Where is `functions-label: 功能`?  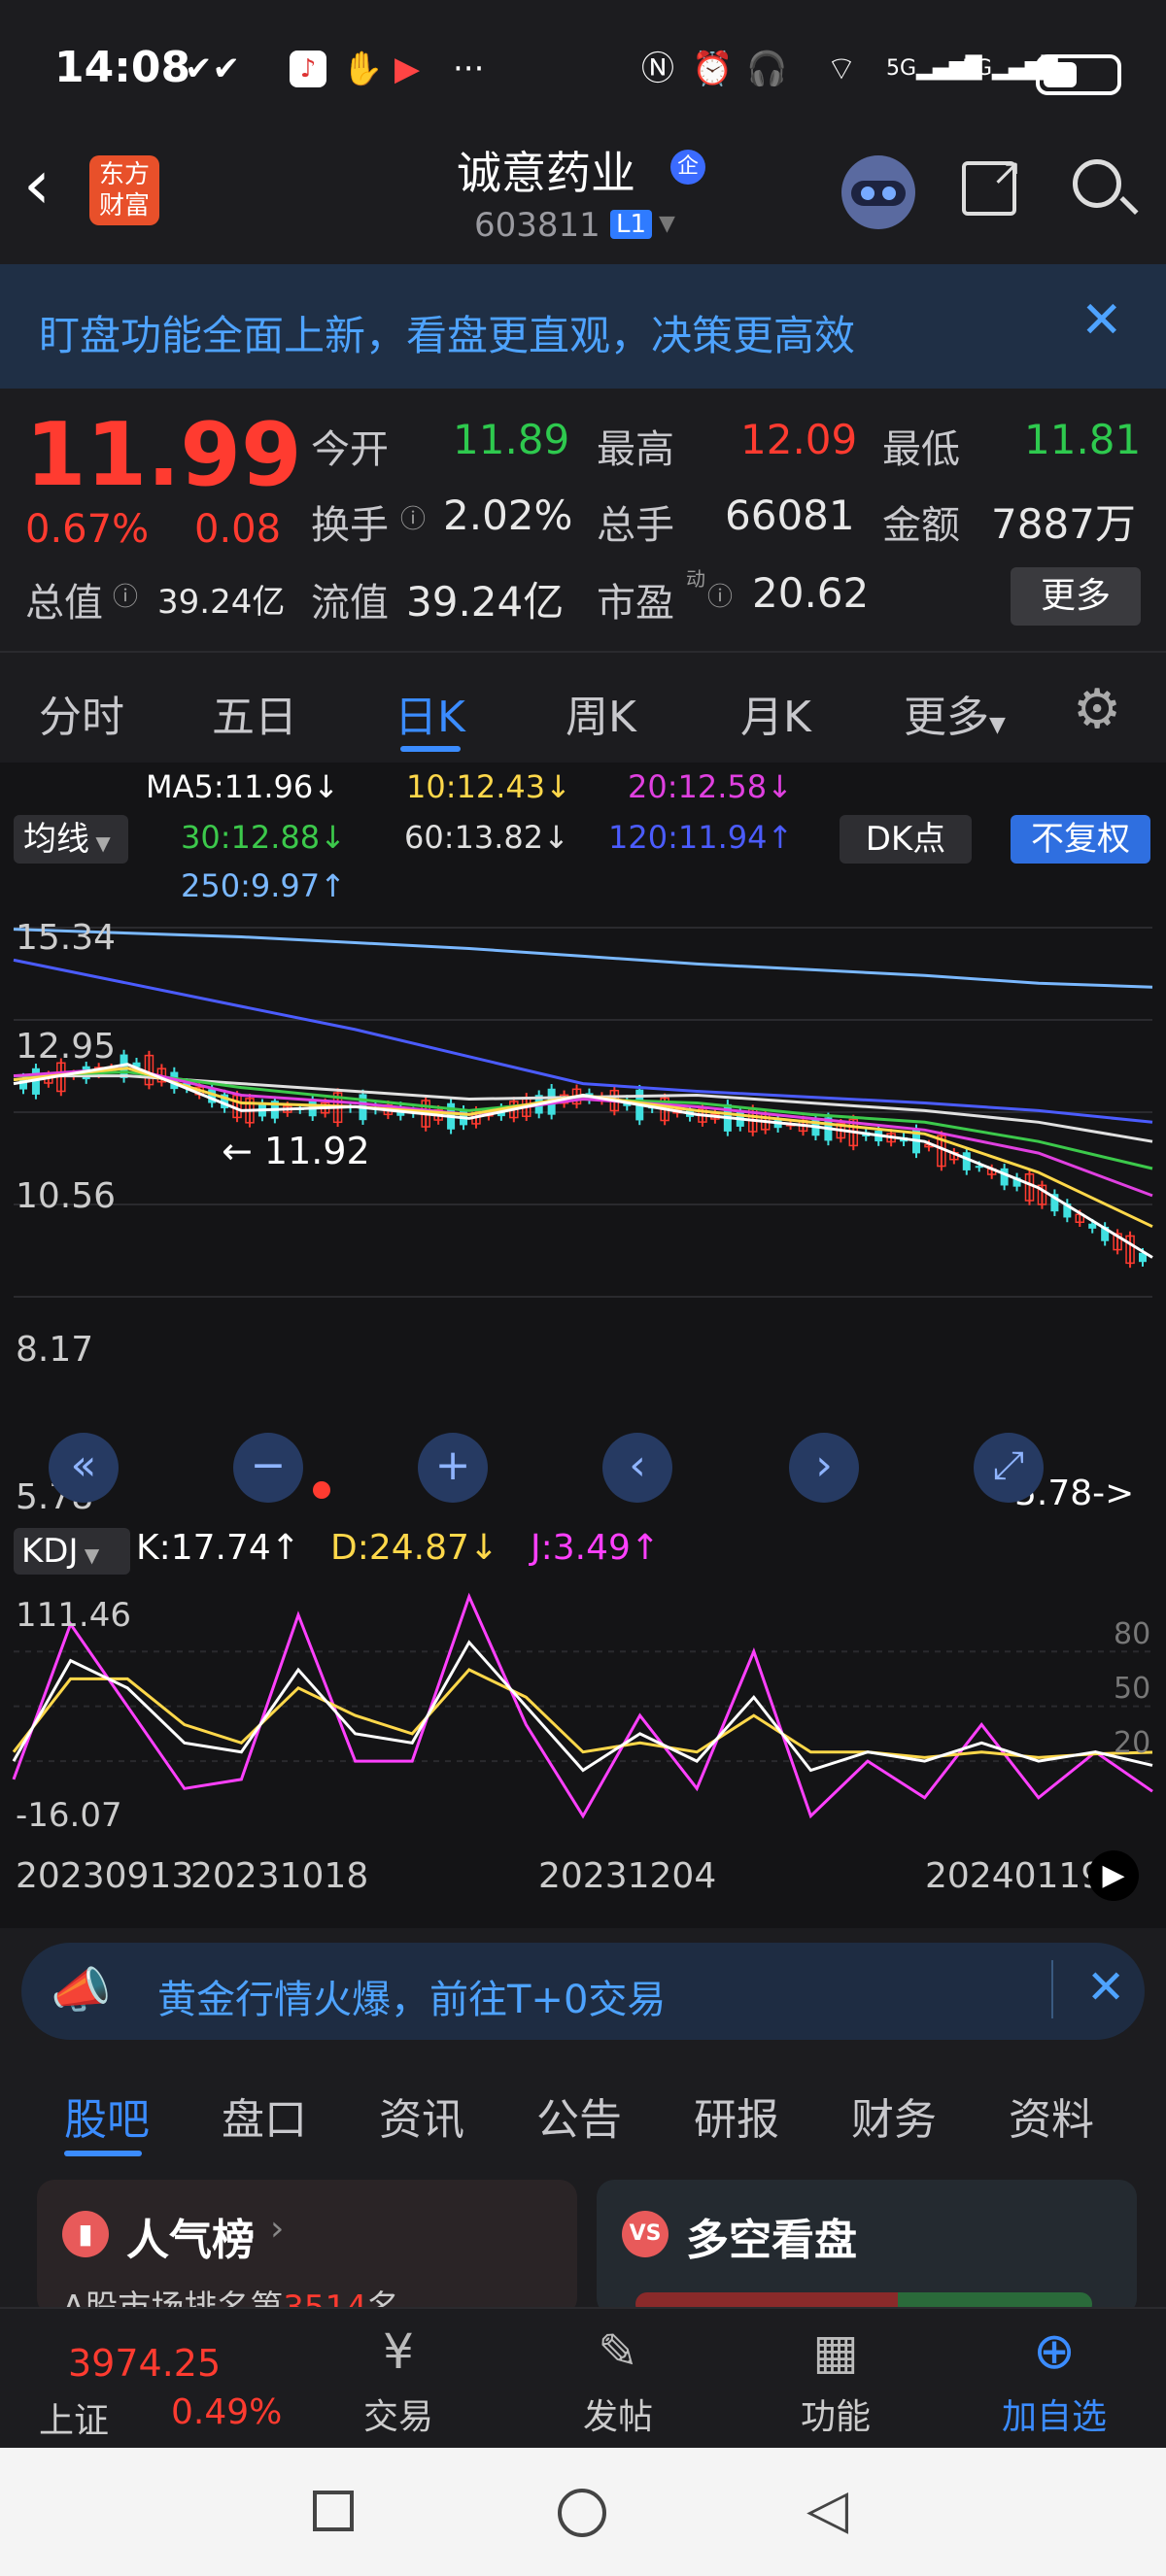 functions-label: 功能 is located at coordinates (835, 2417).